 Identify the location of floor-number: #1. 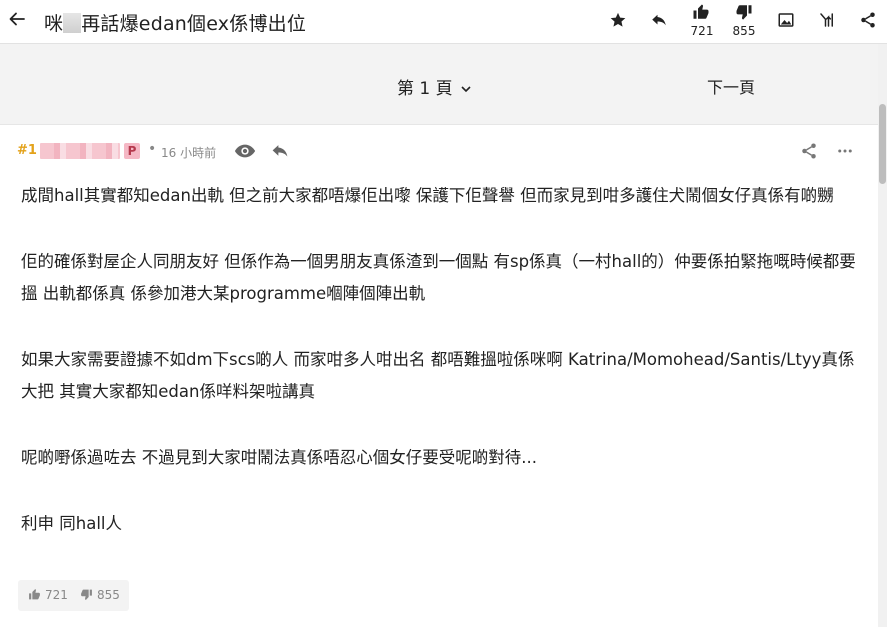
(27, 150).